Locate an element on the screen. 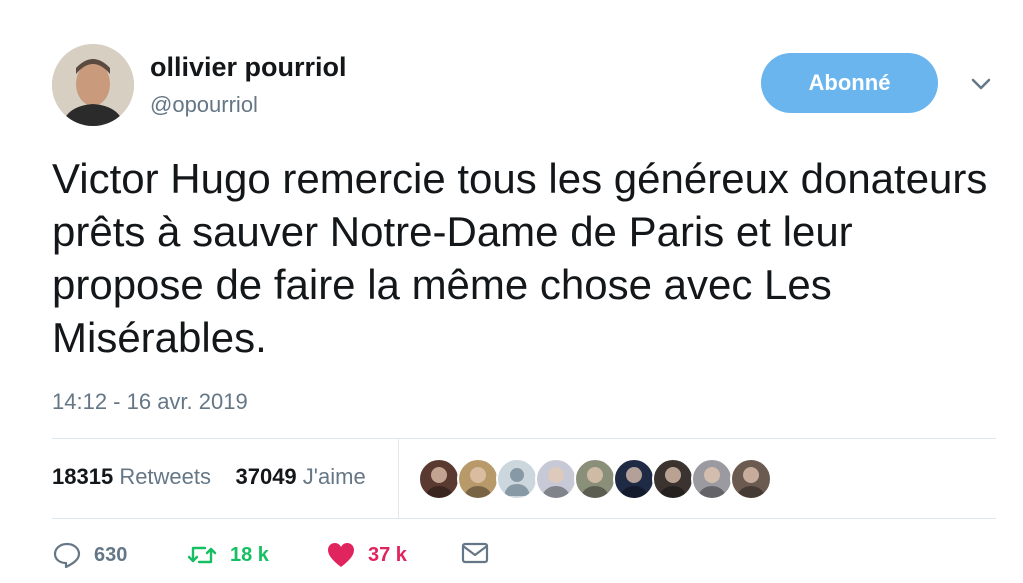  avatar-8-icon is located at coordinates (712, 479).